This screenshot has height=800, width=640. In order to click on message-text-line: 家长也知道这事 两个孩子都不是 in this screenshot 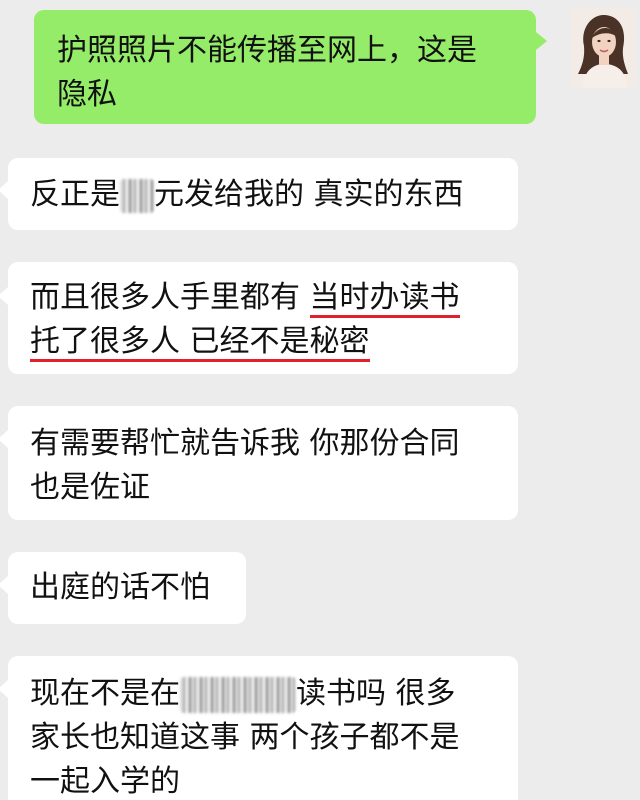, I will do `click(245, 737)`.